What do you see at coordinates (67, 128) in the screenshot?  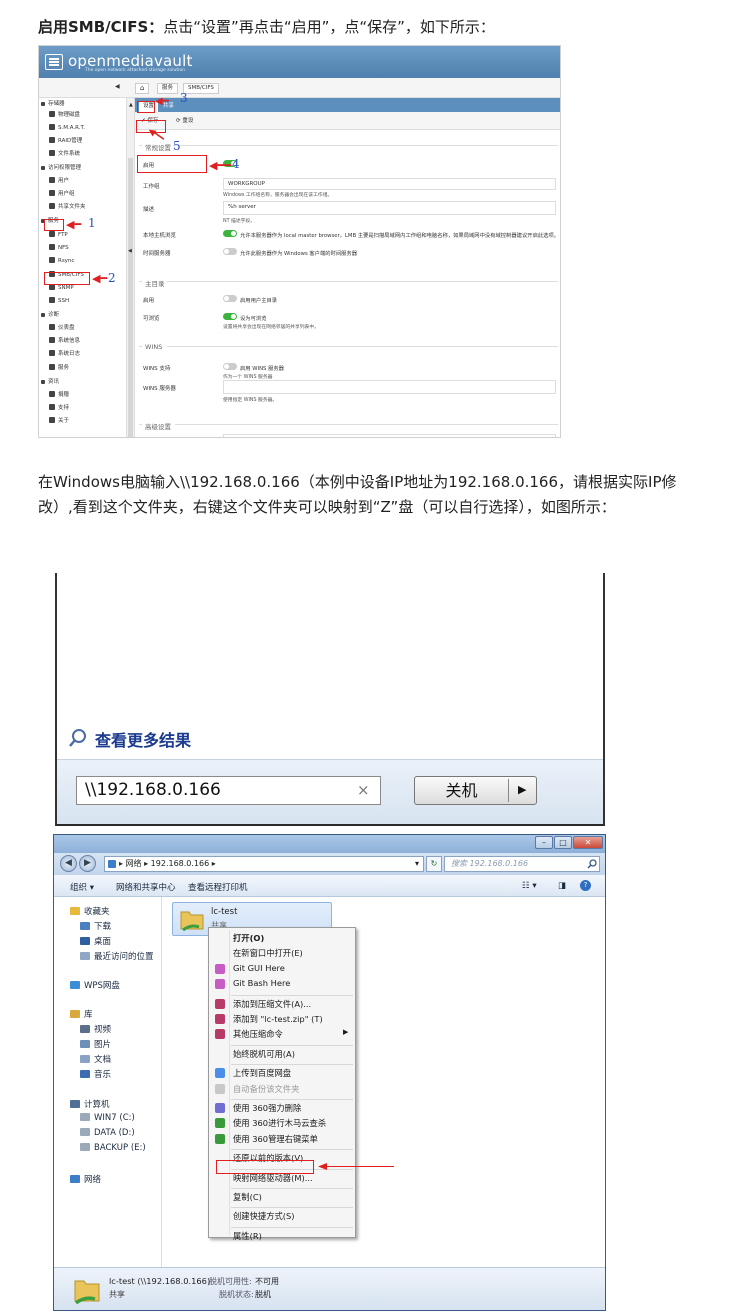 I see `sidebar-item: S.M.A.R.T.` at bounding box center [67, 128].